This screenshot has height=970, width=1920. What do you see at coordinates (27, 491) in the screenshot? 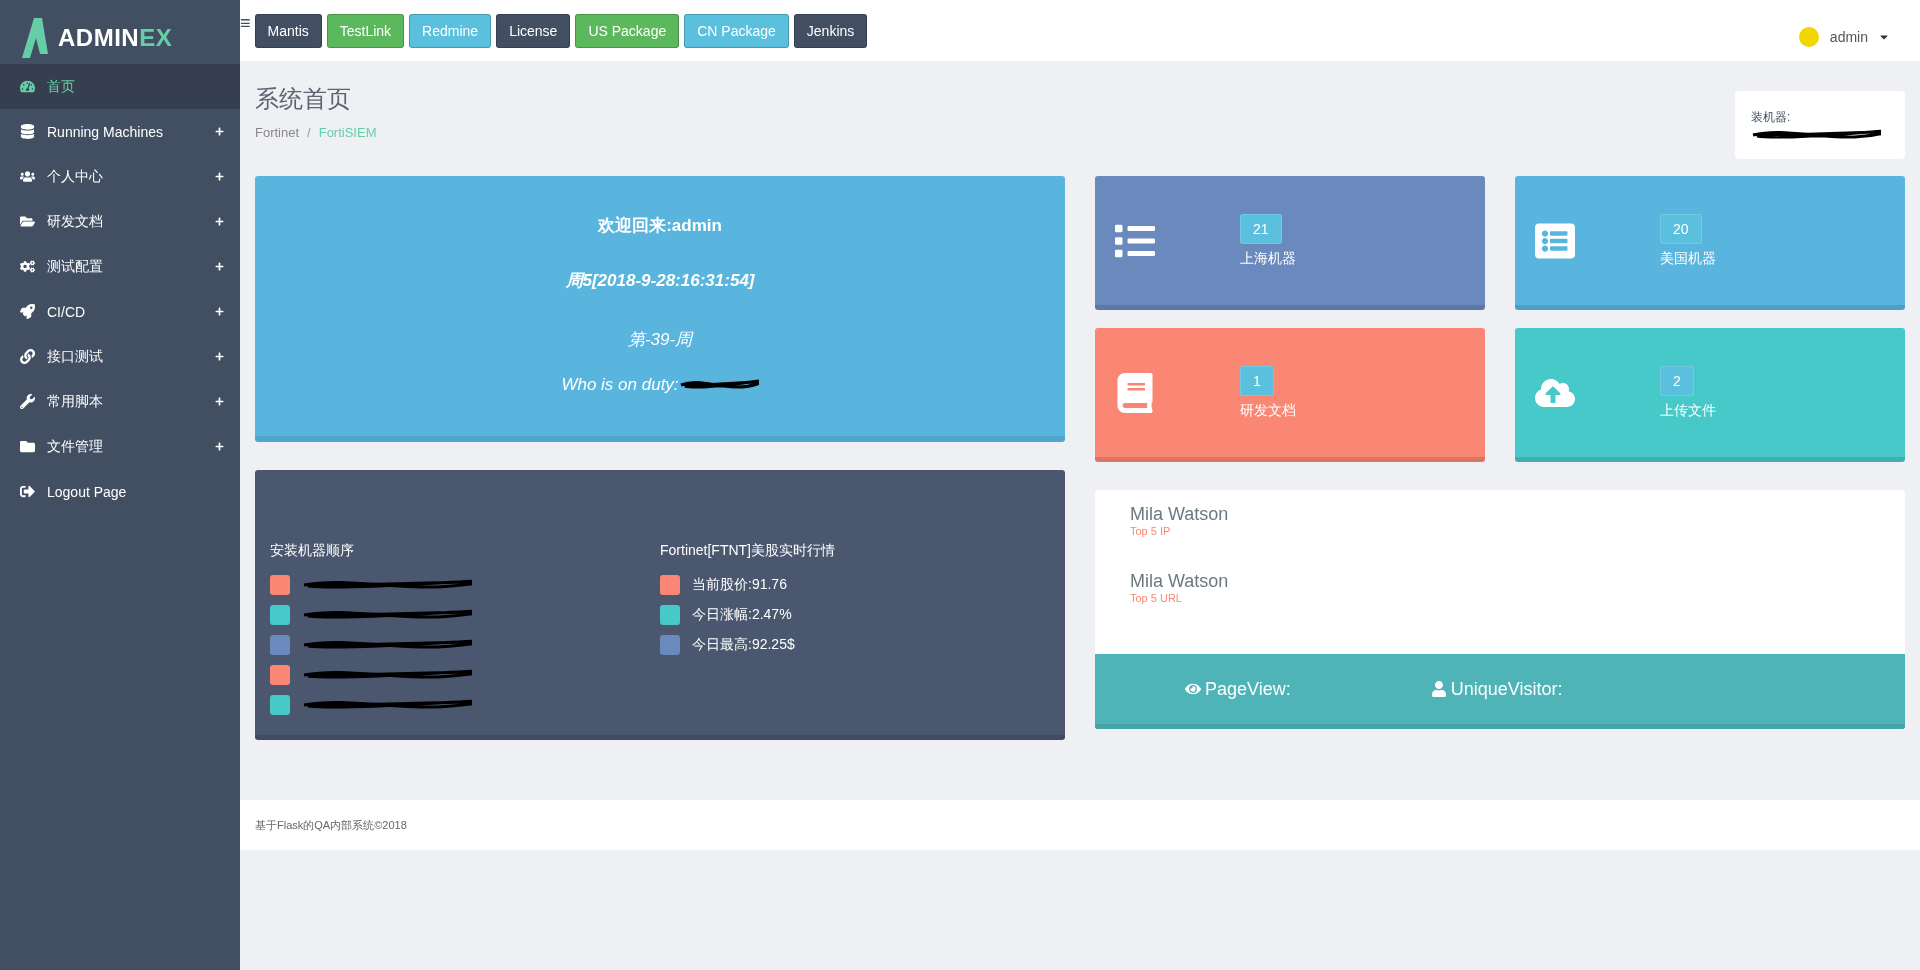
I see `logout-icon` at bounding box center [27, 491].